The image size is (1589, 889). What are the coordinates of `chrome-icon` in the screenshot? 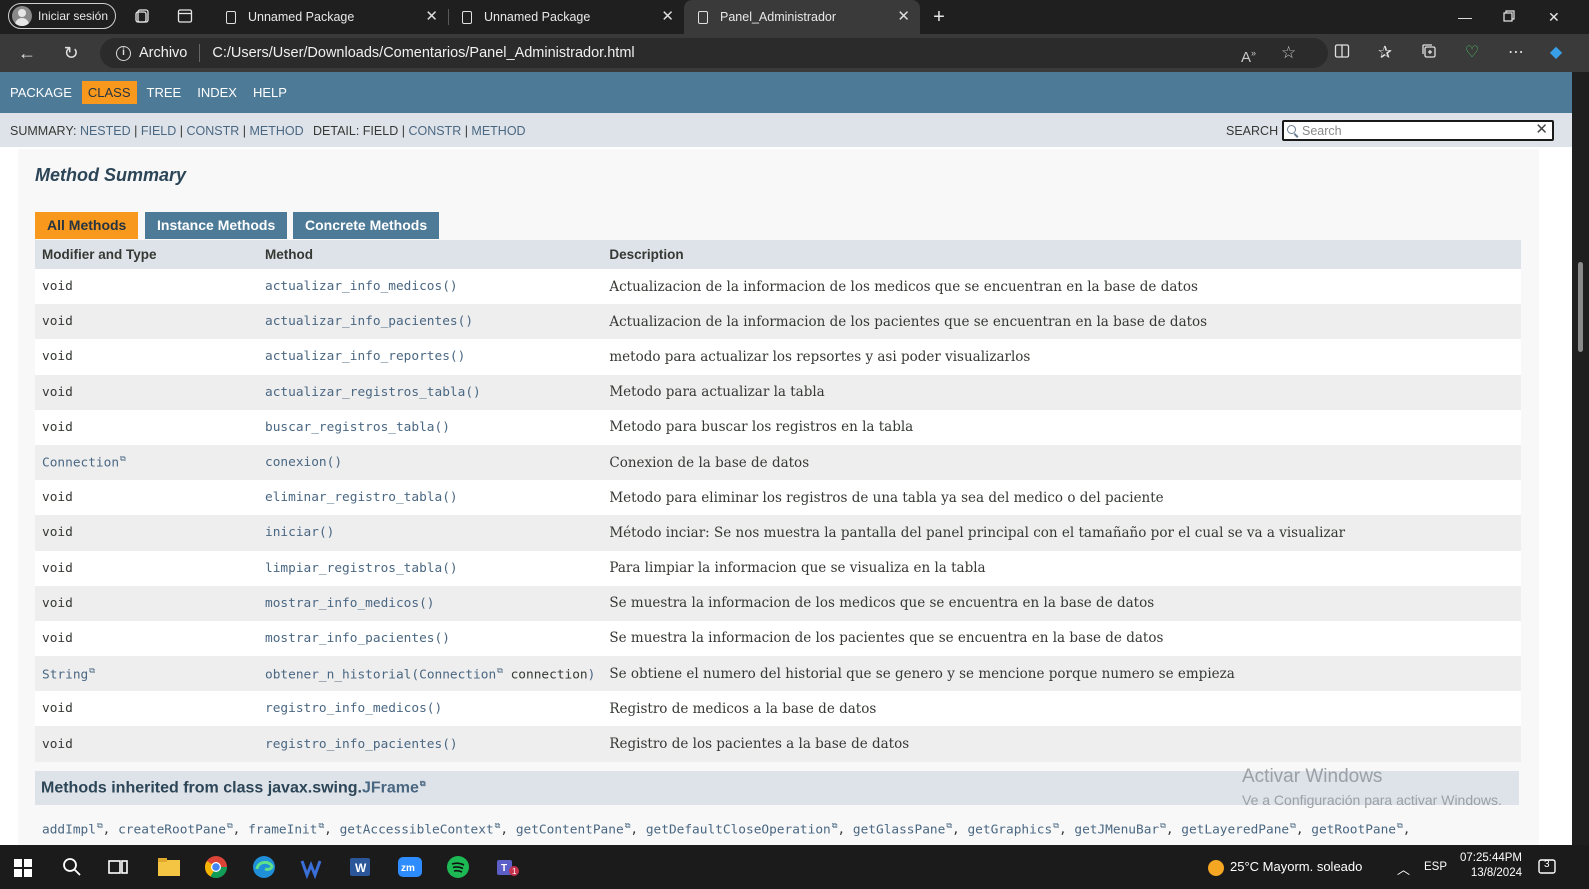 It's located at (217, 867).